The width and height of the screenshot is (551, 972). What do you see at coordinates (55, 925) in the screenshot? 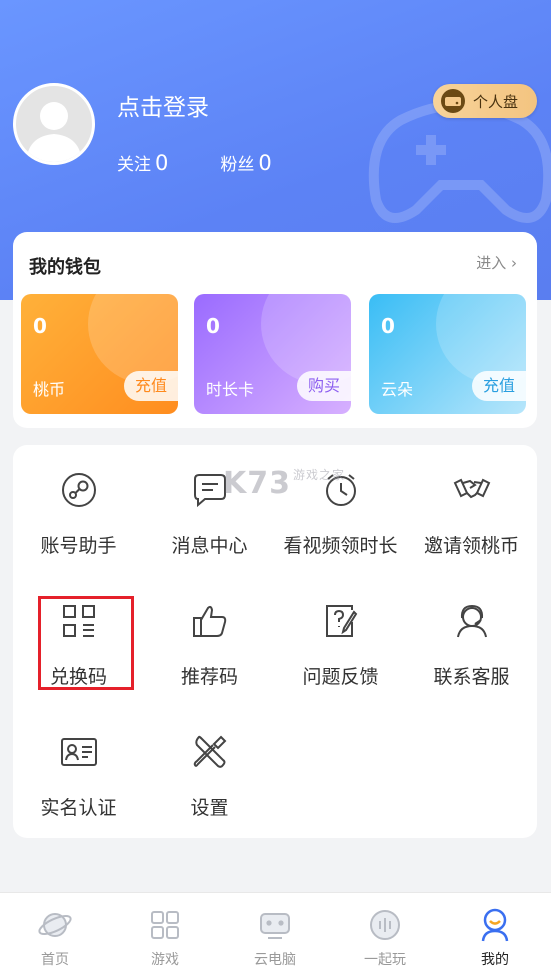
I see `planet-icon` at bounding box center [55, 925].